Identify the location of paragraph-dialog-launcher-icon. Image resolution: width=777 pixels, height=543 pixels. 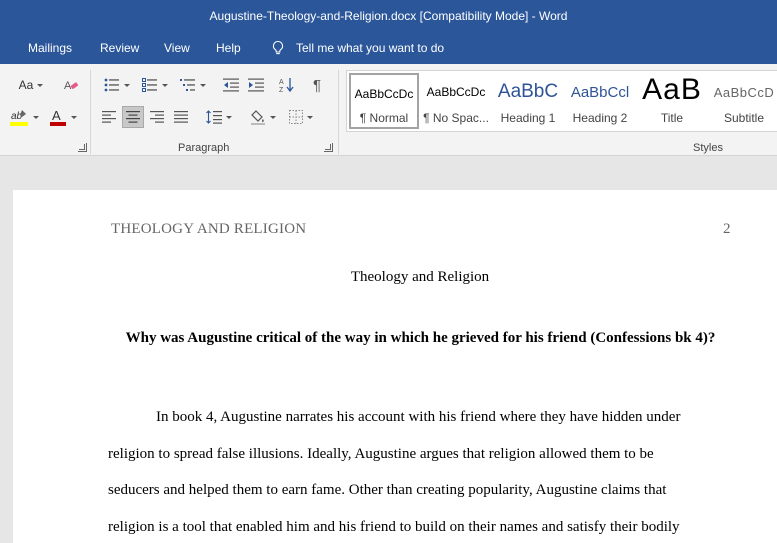
(328, 147).